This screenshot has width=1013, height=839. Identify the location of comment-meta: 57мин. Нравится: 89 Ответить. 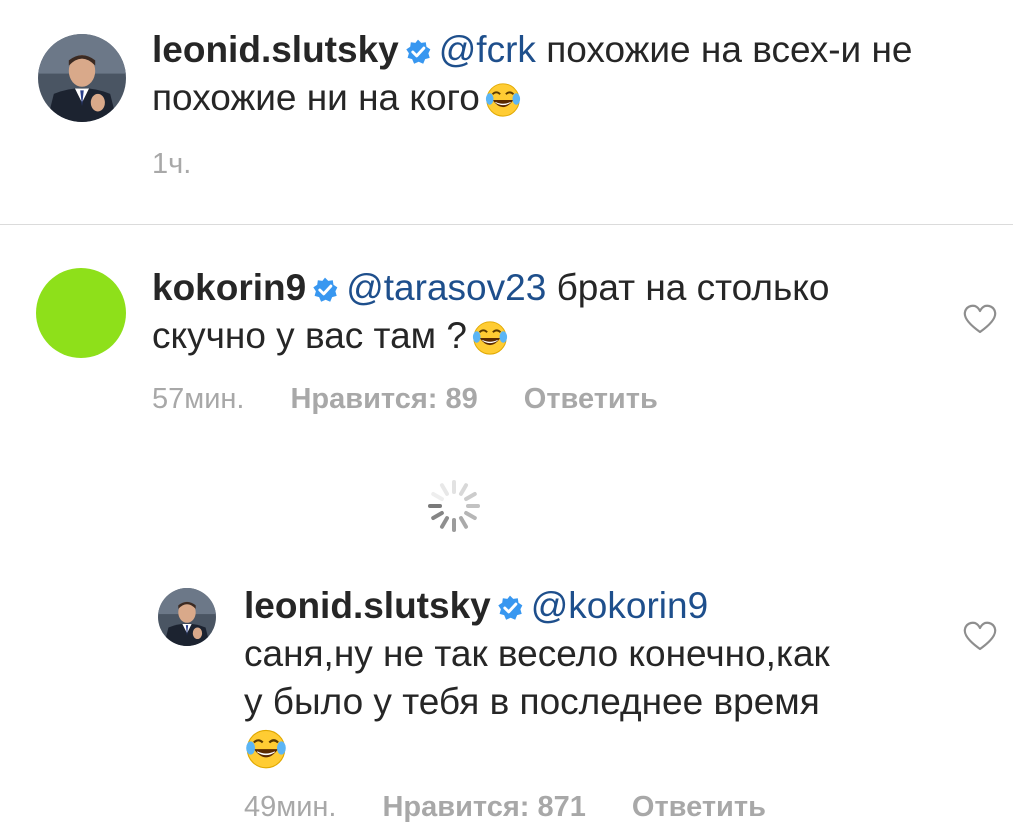
(405, 399).